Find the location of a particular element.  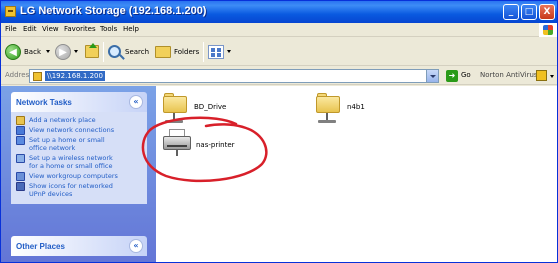

toolbar: ◀ Back ▶ Search Folders is located at coordinates (279, 52).